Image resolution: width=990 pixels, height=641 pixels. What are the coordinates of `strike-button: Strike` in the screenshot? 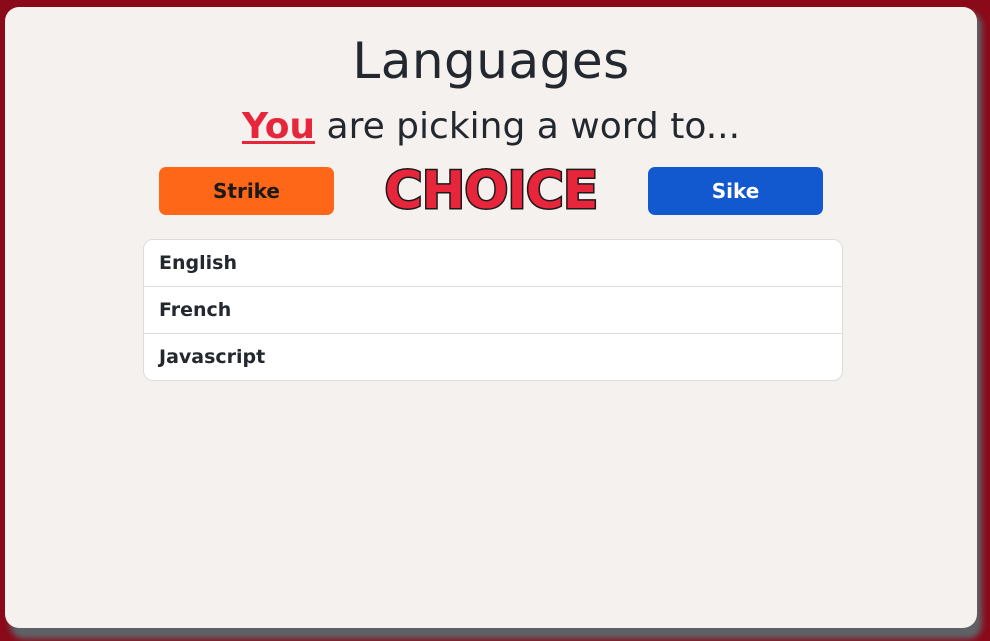 It's located at (246, 191).